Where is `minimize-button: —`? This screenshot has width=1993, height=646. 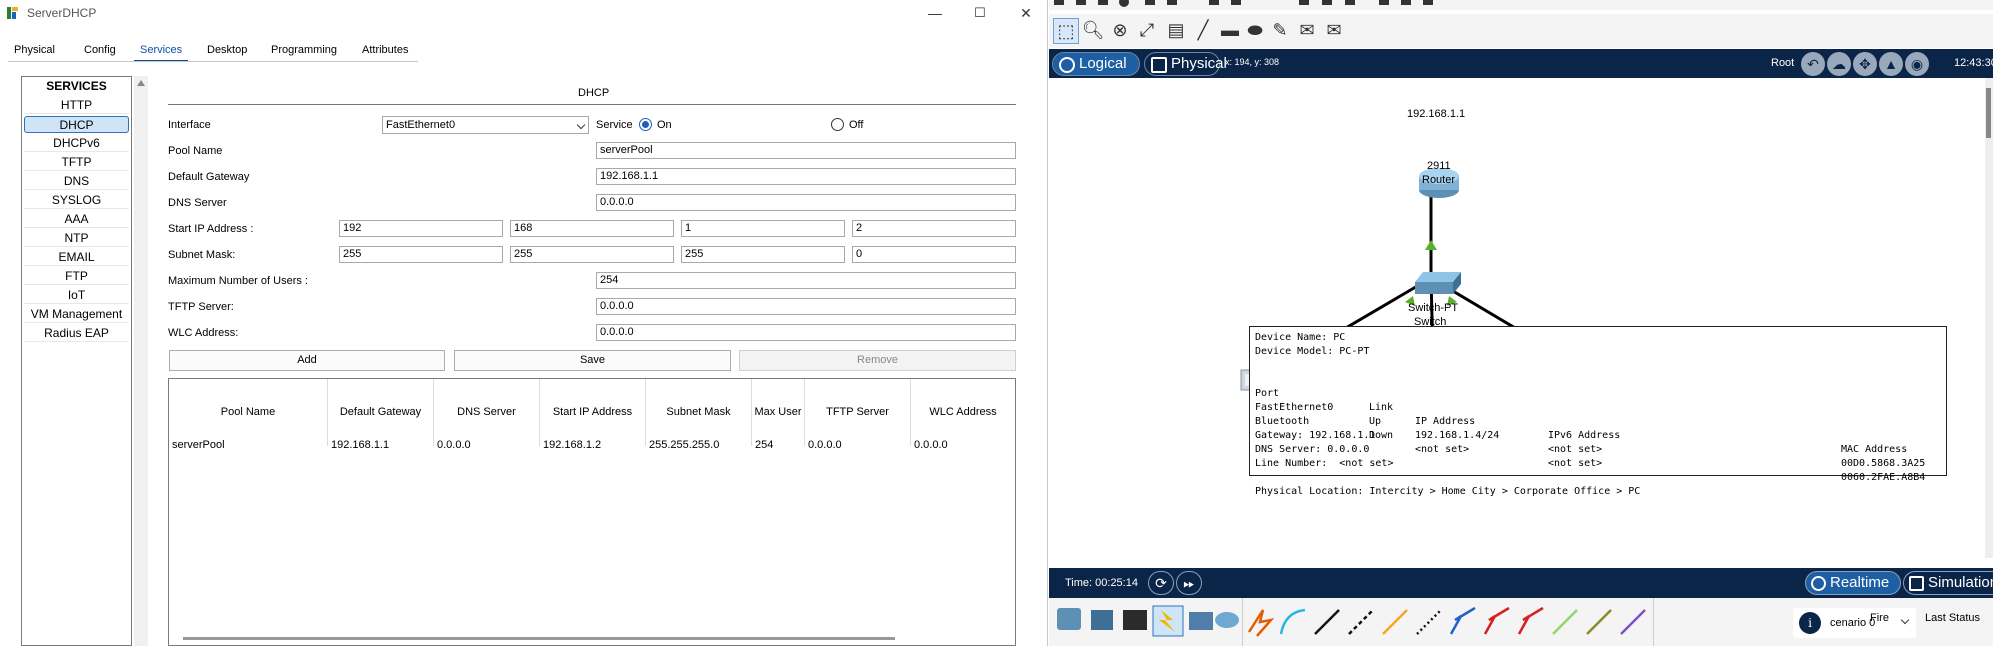 minimize-button: — is located at coordinates (935, 13).